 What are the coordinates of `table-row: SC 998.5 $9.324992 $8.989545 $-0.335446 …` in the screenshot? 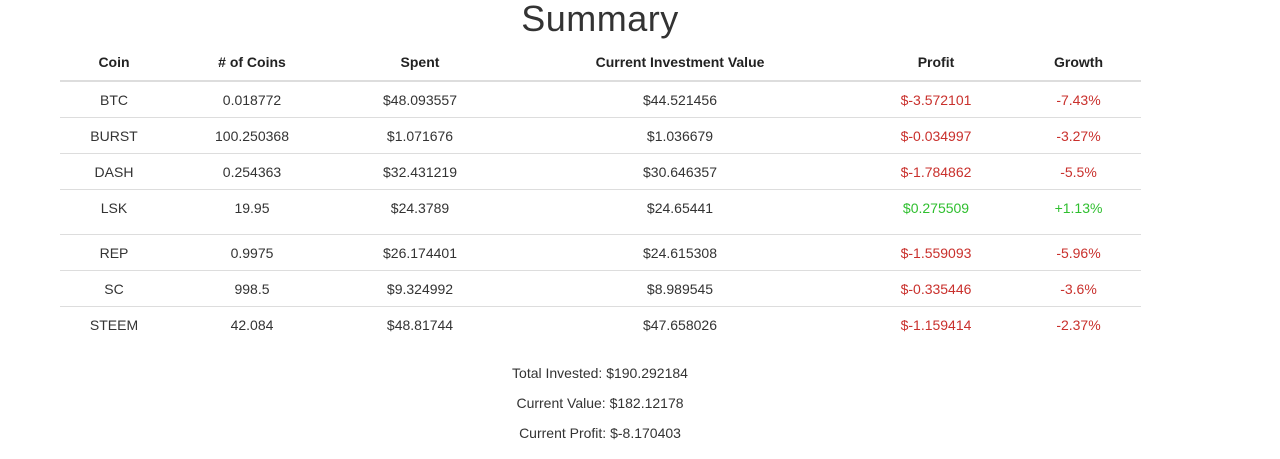 It's located at (600, 288).